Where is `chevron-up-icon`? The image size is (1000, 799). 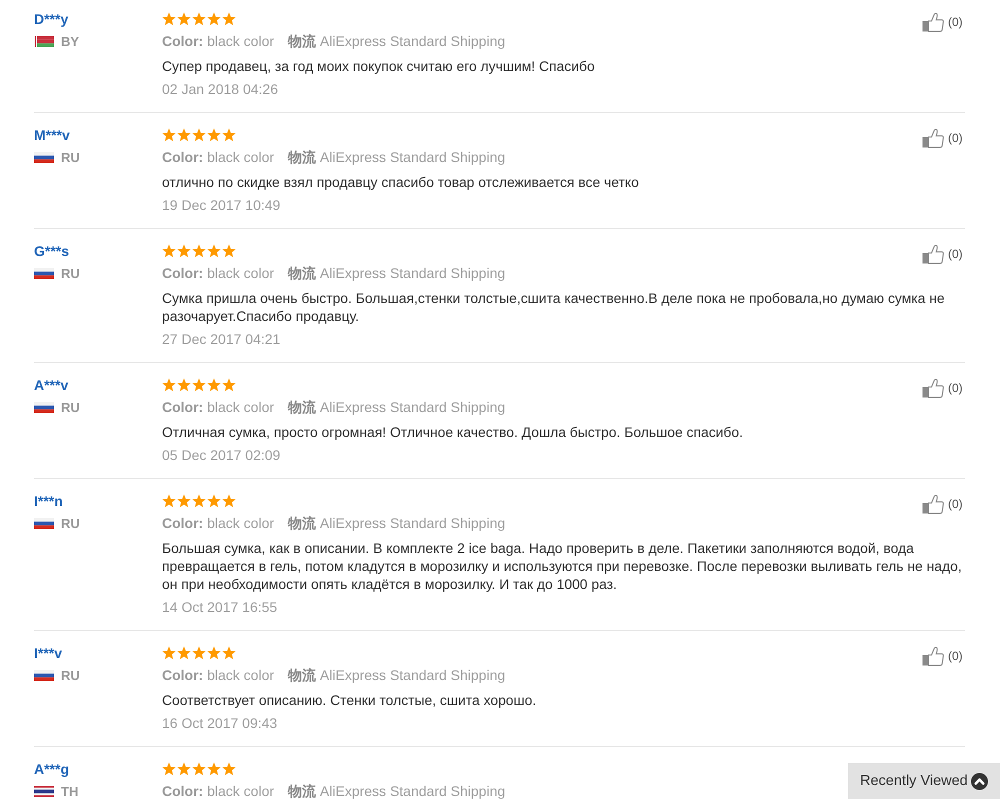 chevron-up-icon is located at coordinates (979, 781).